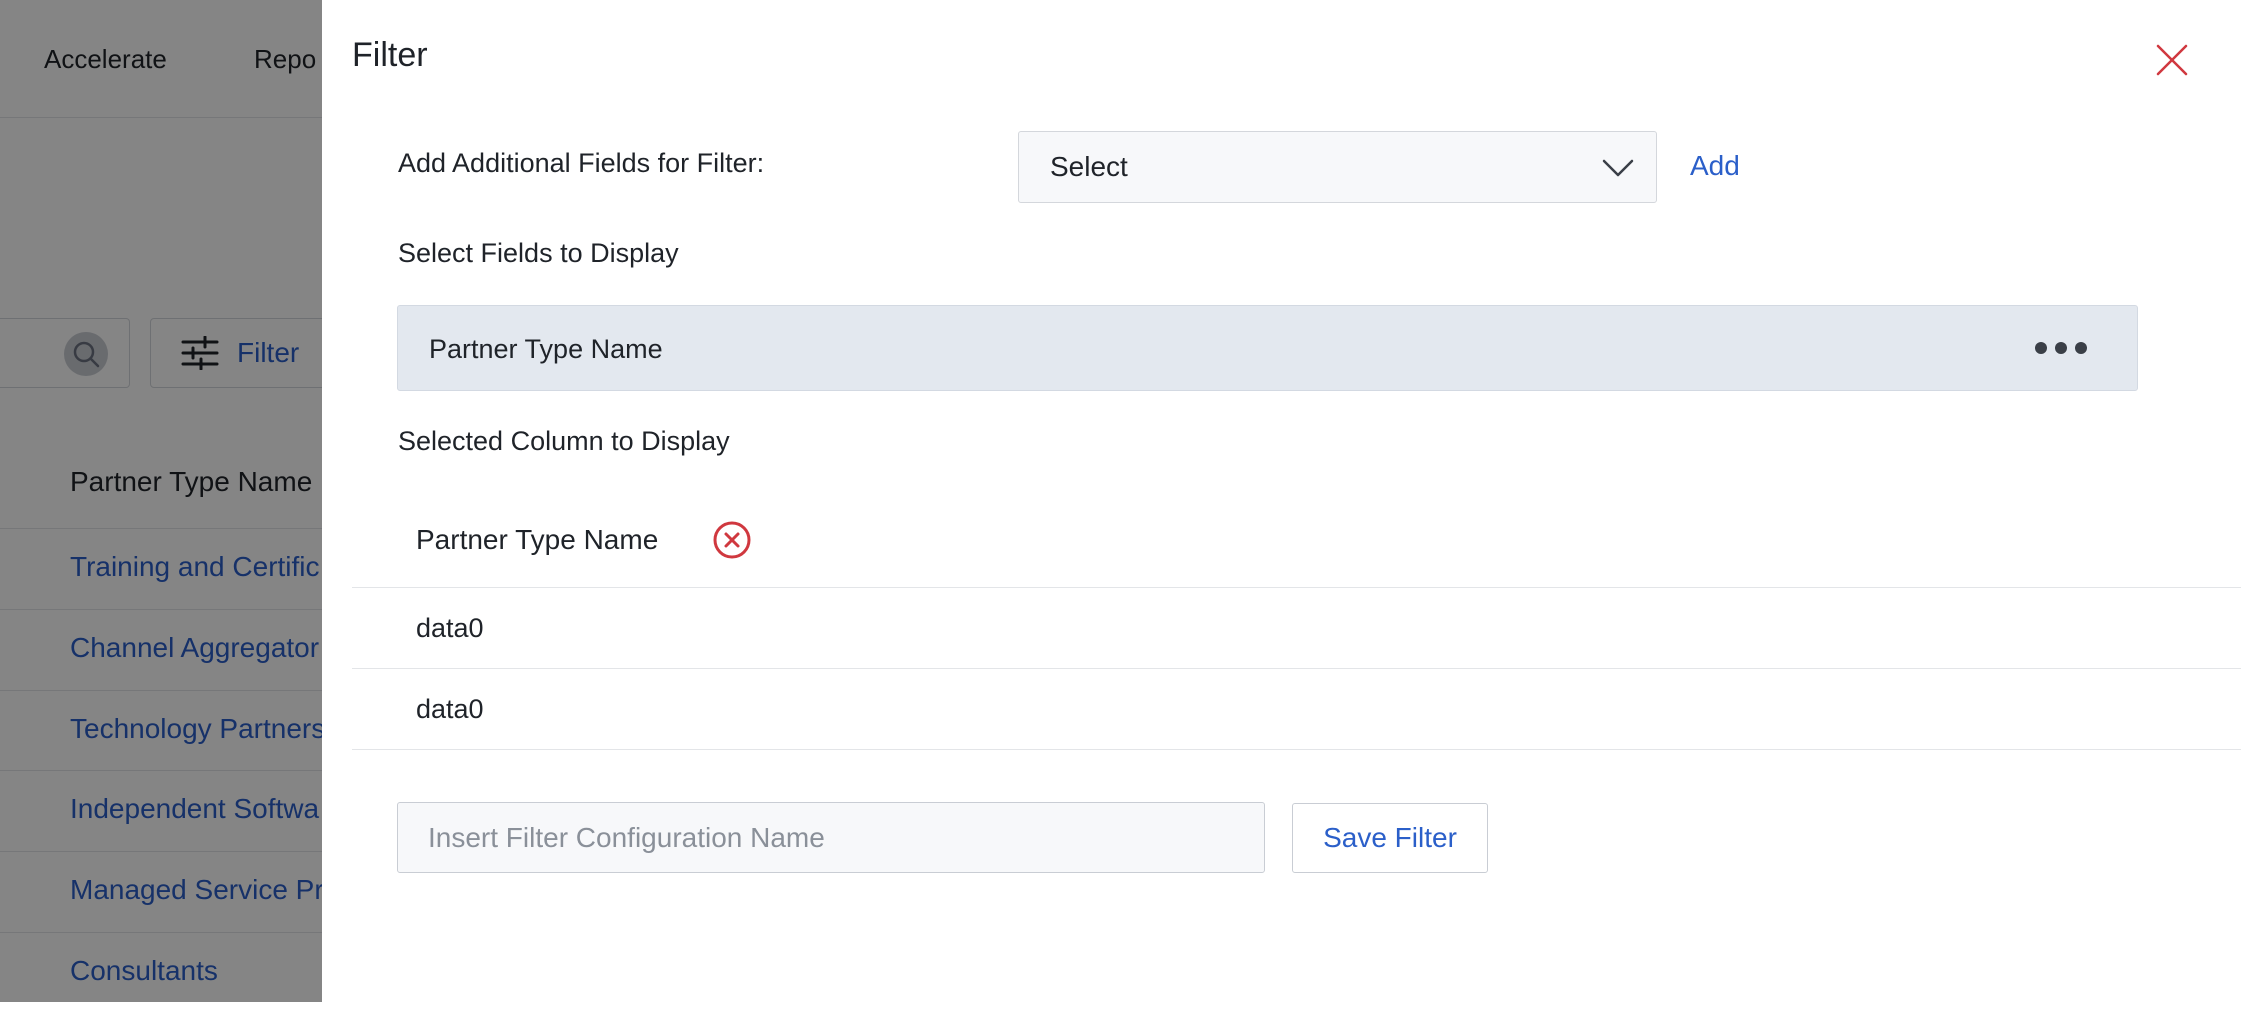  Describe the element at coordinates (732, 540) in the screenshot. I see `remove-circle-icon` at that location.